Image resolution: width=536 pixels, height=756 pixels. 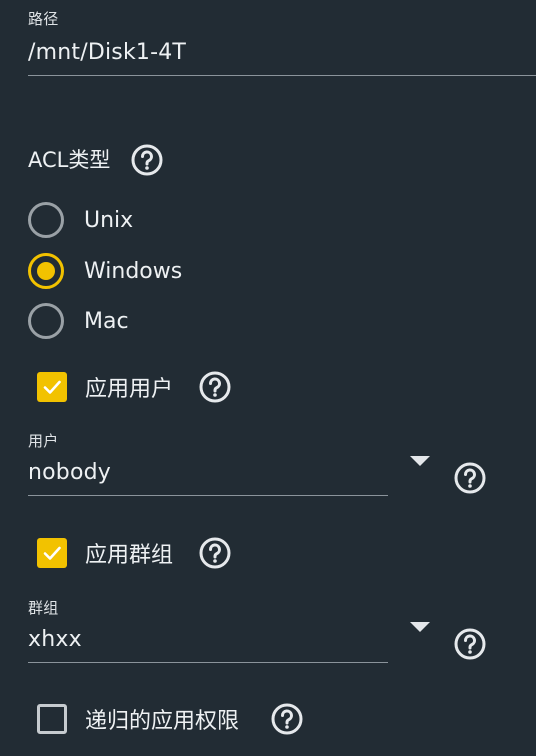 I want to click on user-underline, so click(x=208, y=495).